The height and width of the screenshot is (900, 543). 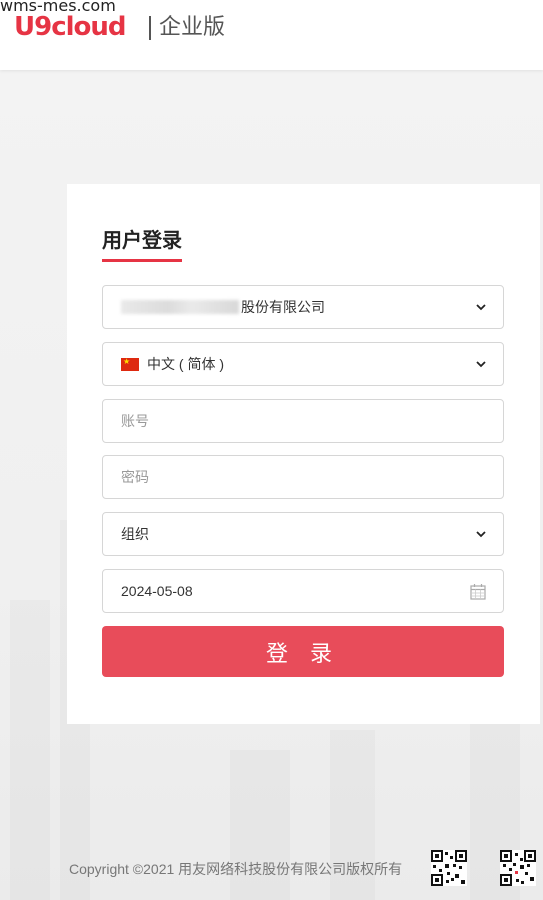 What do you see at coordinates (135, 534) in the screenshot?
I see `org-placeholder: 组织` at bounding box center [135, 534].